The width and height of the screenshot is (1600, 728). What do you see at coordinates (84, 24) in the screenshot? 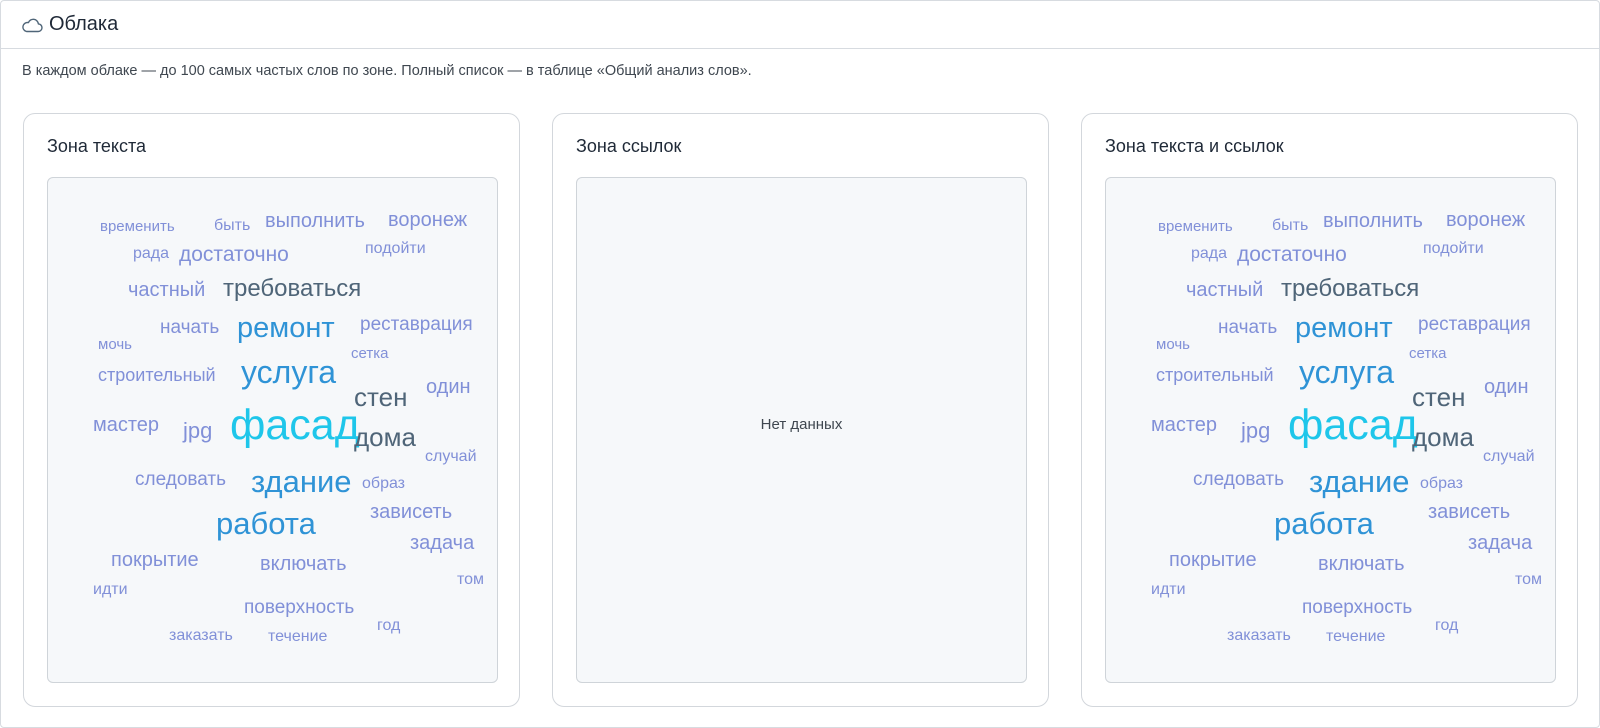
I see `panel-title: Облака` at bounding box center [84, 24].